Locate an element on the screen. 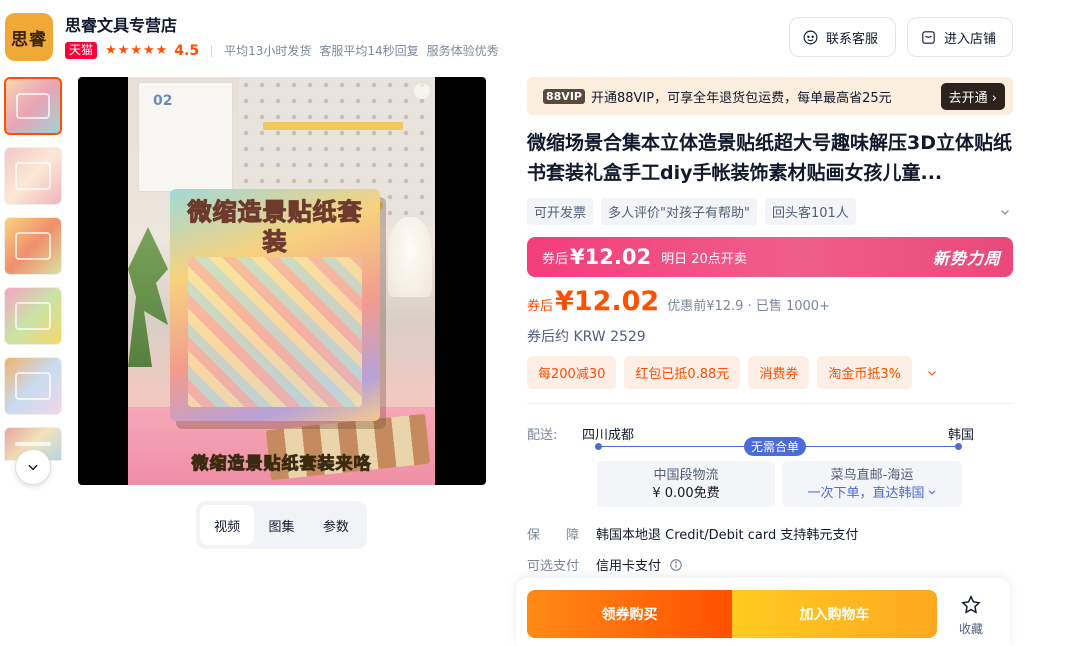  favorite-label: 收藏 is located at coordinates (970, 629).